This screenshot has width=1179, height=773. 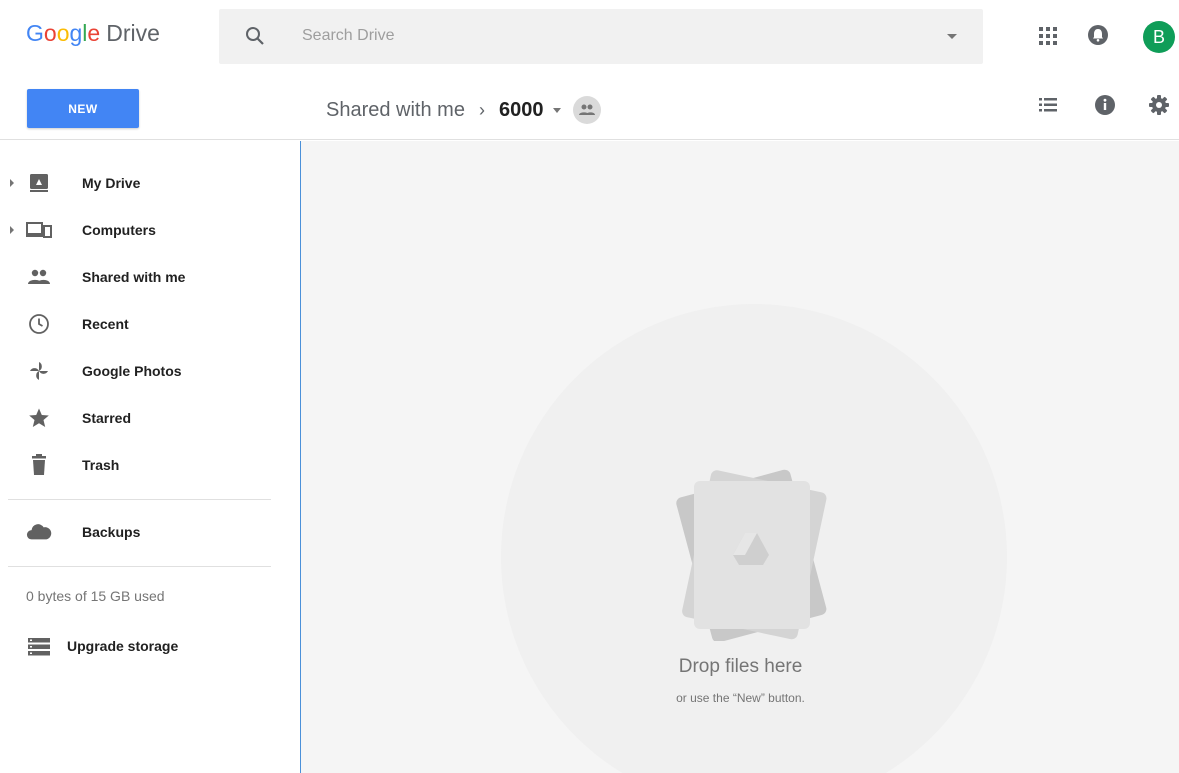 I want to click on sidebar-item-label: Google Photos, so click(x=132, y=371).